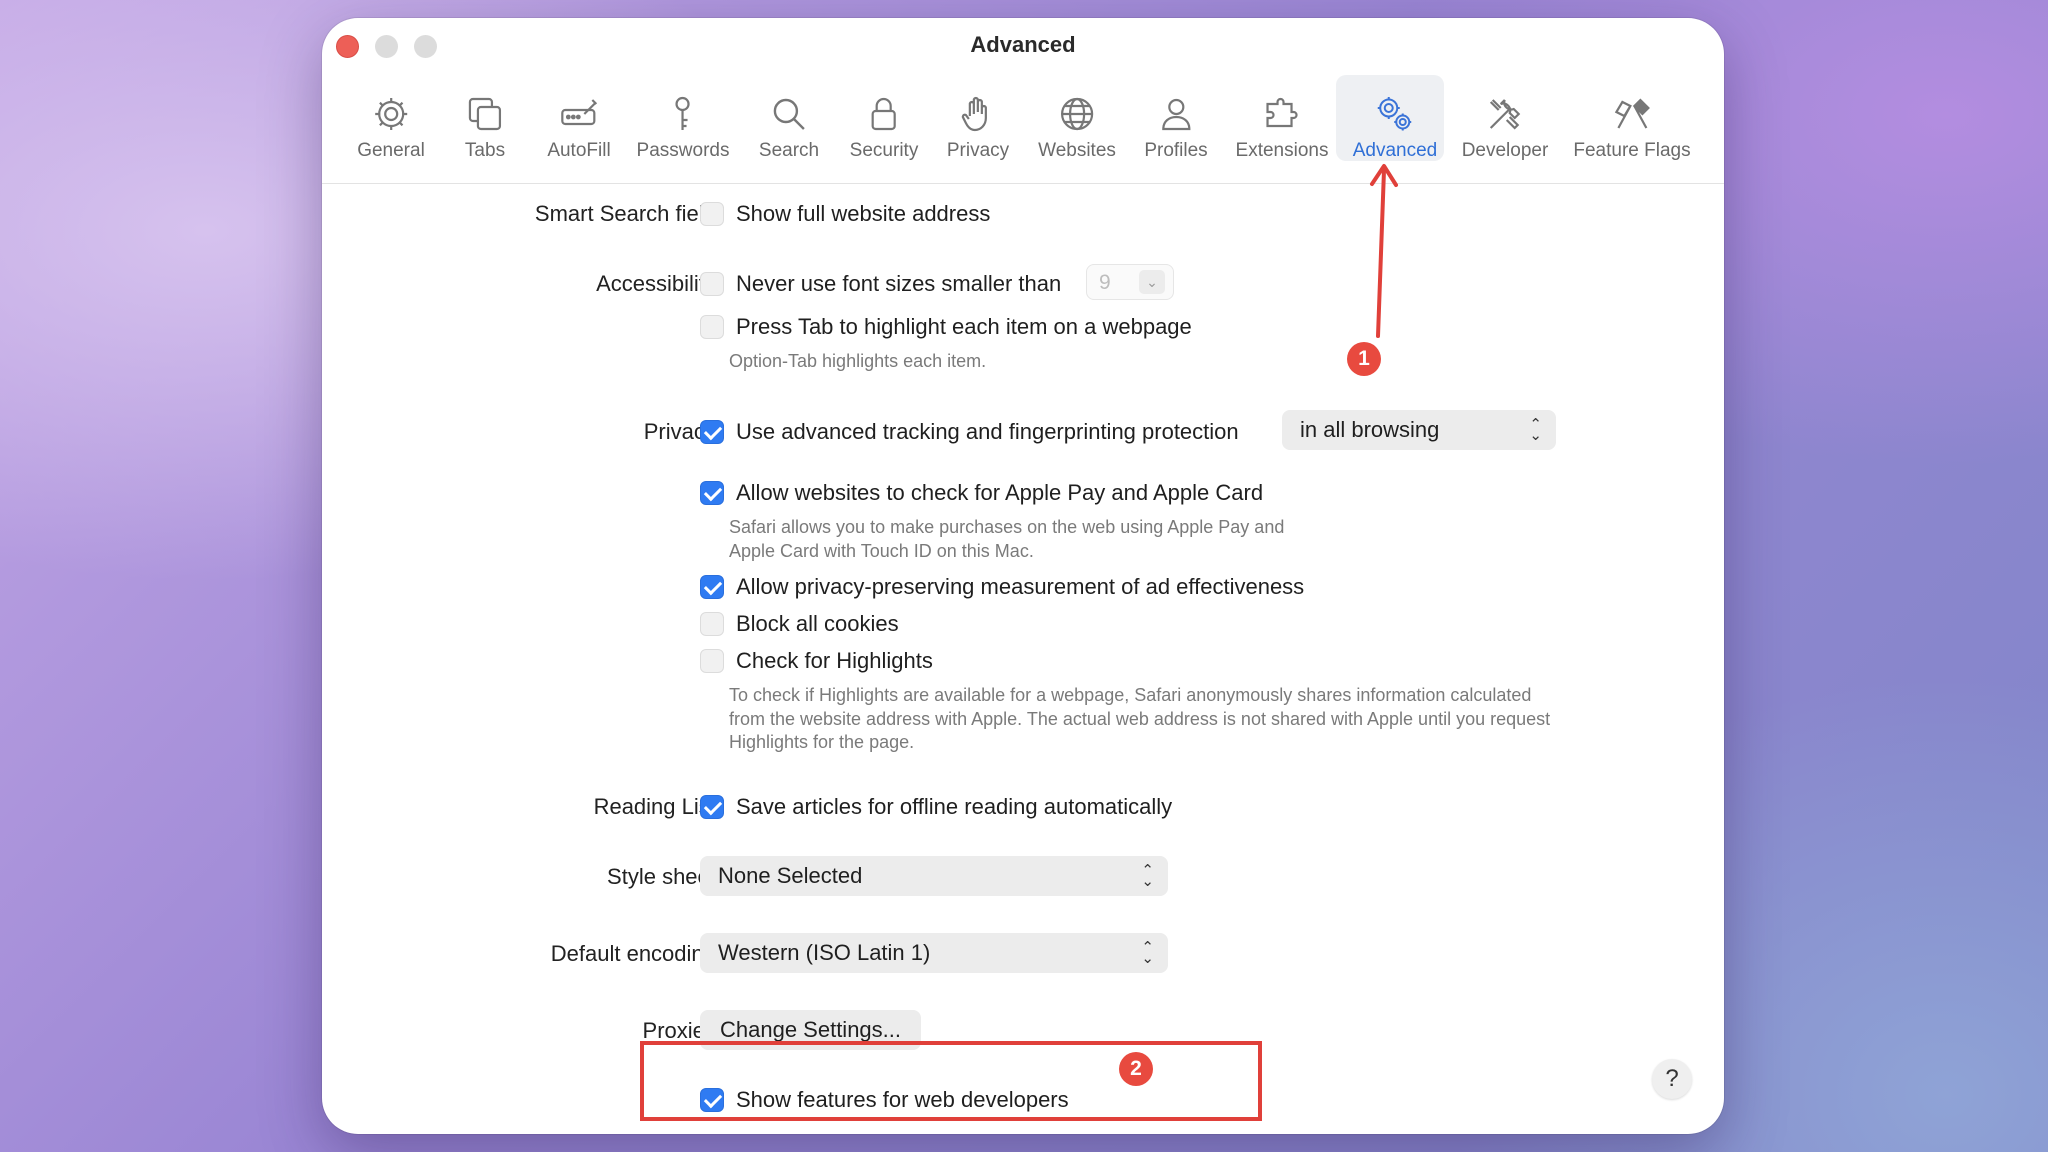 This screenshot has width=2048, height=1152. I want to click on tab-extensions-label: Extensions, so click(1282, 150).